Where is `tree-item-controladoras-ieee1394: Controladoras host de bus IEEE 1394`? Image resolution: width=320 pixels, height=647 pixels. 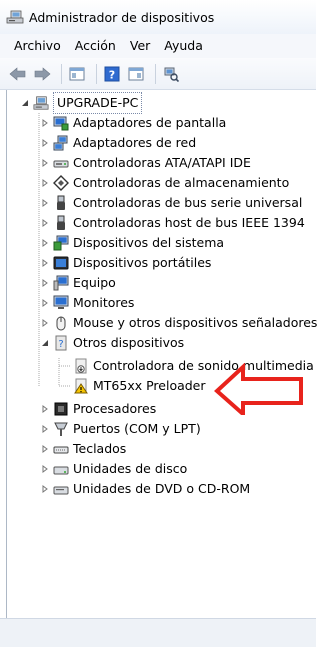 tree-item-controladoras-ieee1394: Controladoras host de bus IEEE 1394 is located at coordinates (172, 223).